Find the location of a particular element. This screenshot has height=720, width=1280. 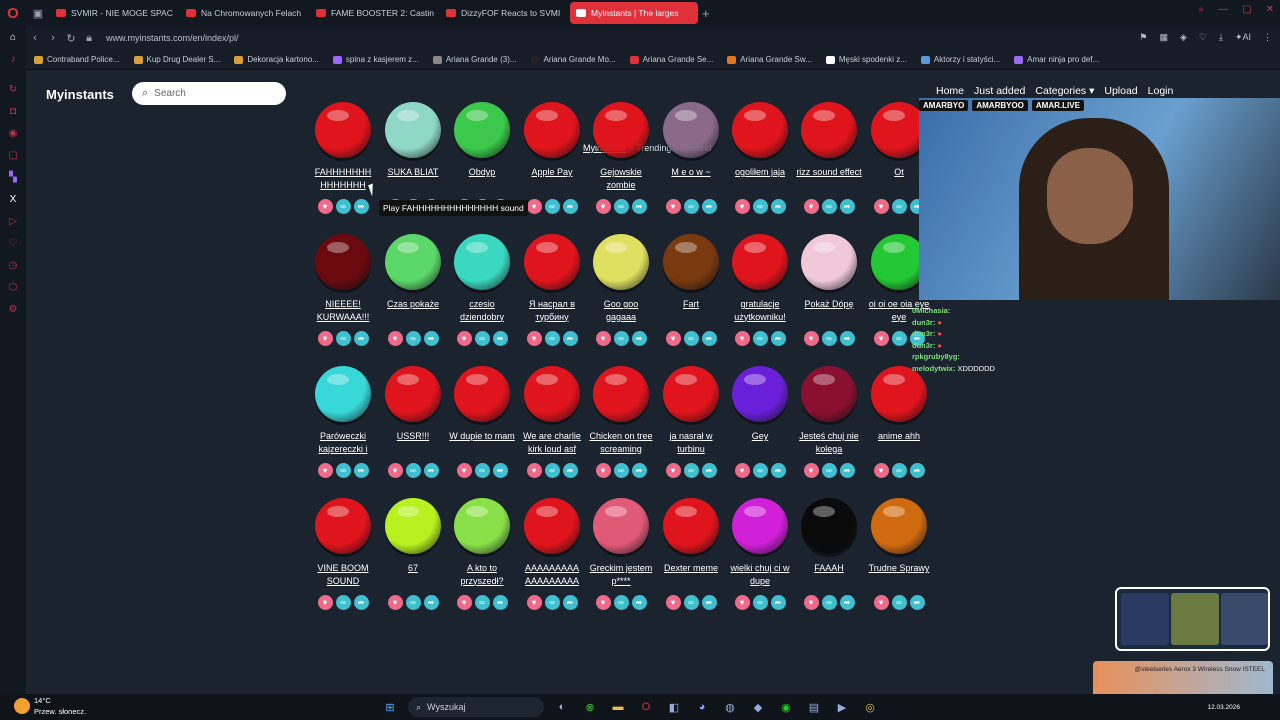

close-icon: ✕ is located at coordinates (1270, 9).